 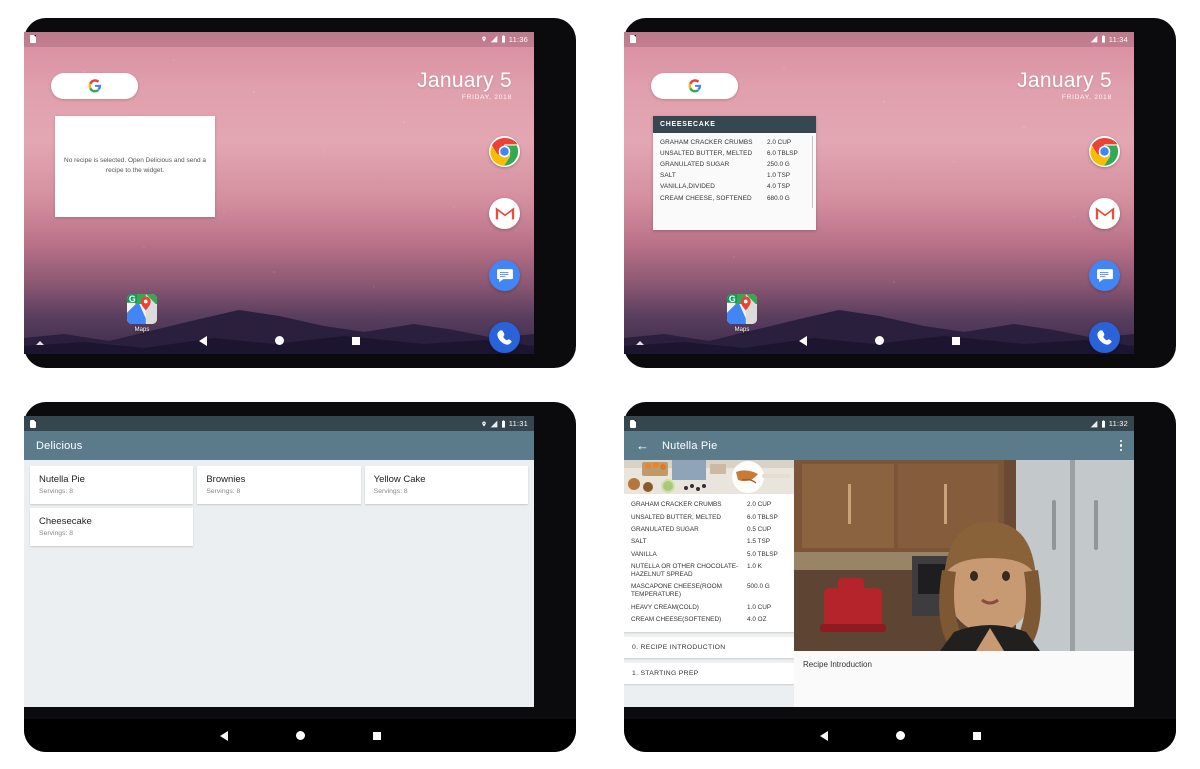 What do you see at coordinates (734, 142) in the screenshot?
I see `widget-ingredient-row: GRAHAM CRACKER CRUMBS 2.0 CUP` at bounding box center [734, 142].